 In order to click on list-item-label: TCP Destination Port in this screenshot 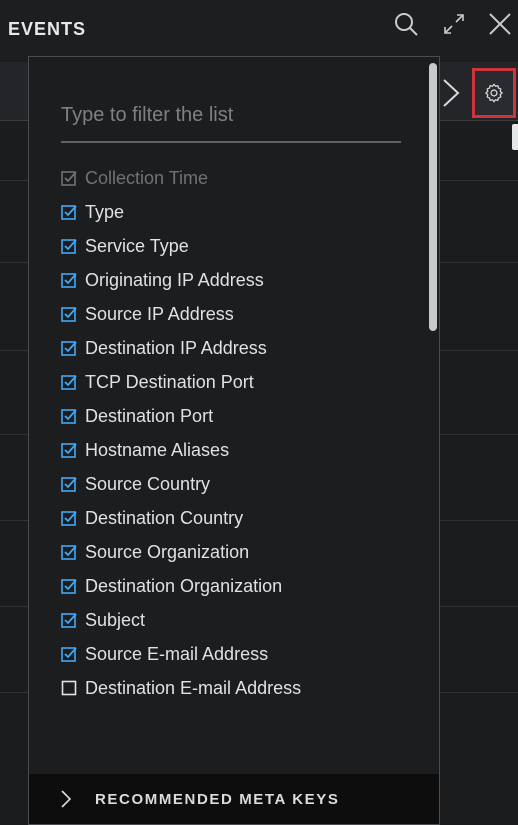, I will do `click(169, 381)`.